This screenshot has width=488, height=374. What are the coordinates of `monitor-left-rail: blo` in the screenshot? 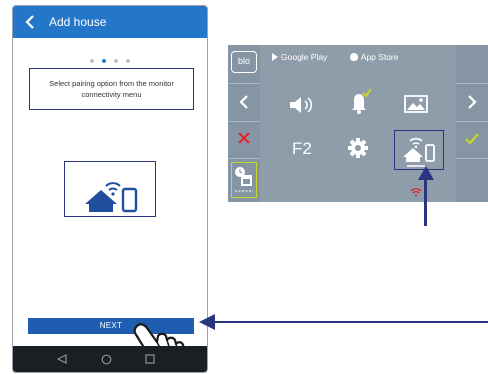 It's located at (244, 123).